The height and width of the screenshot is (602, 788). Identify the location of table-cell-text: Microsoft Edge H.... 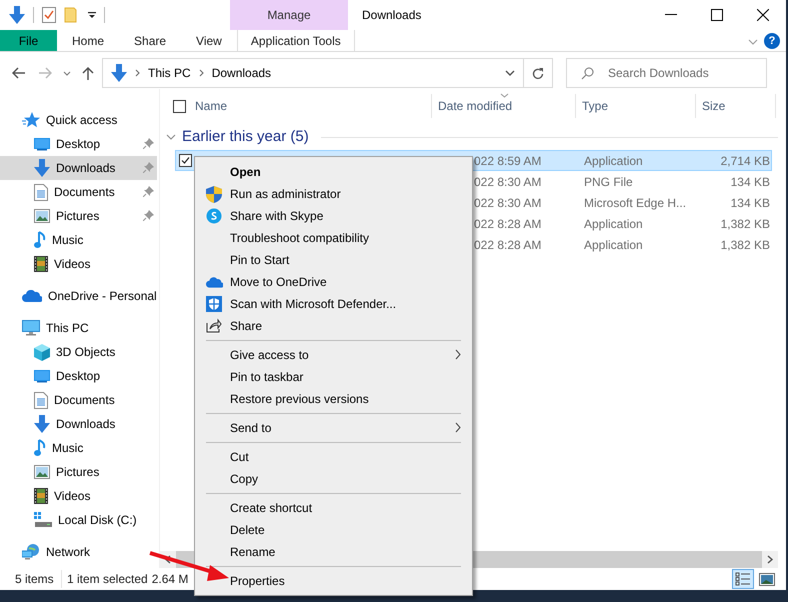
(636, 203).